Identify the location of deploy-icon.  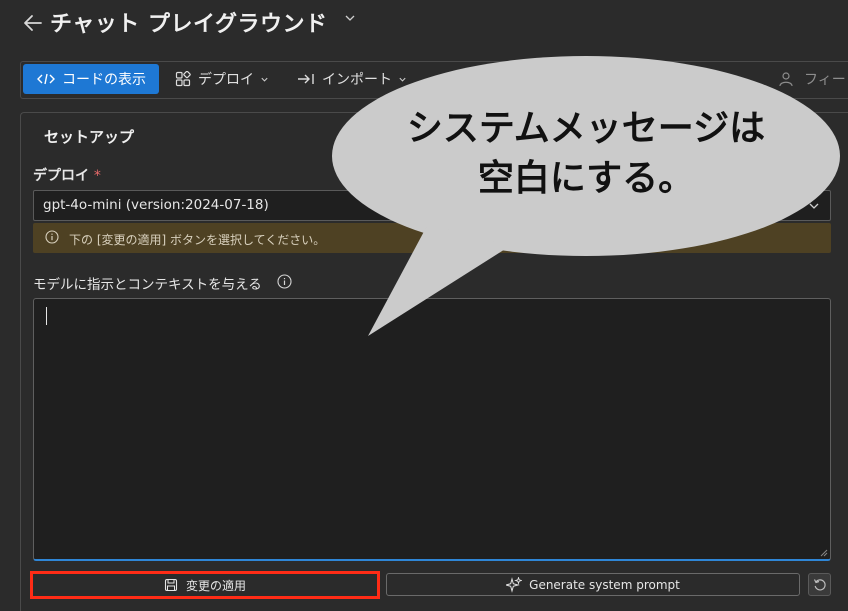
(183, 79).